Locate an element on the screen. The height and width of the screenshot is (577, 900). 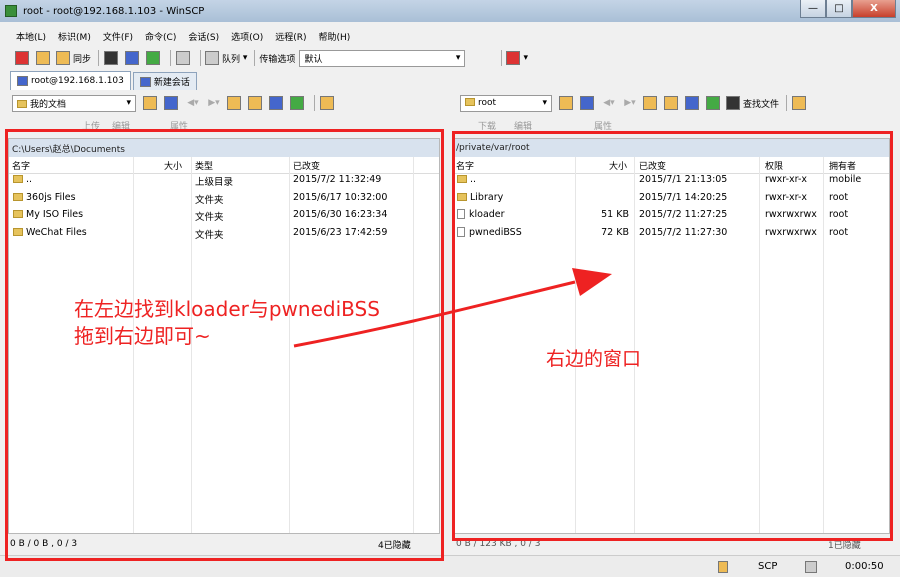
annotation-arrow is located at coordinates (452, 308).